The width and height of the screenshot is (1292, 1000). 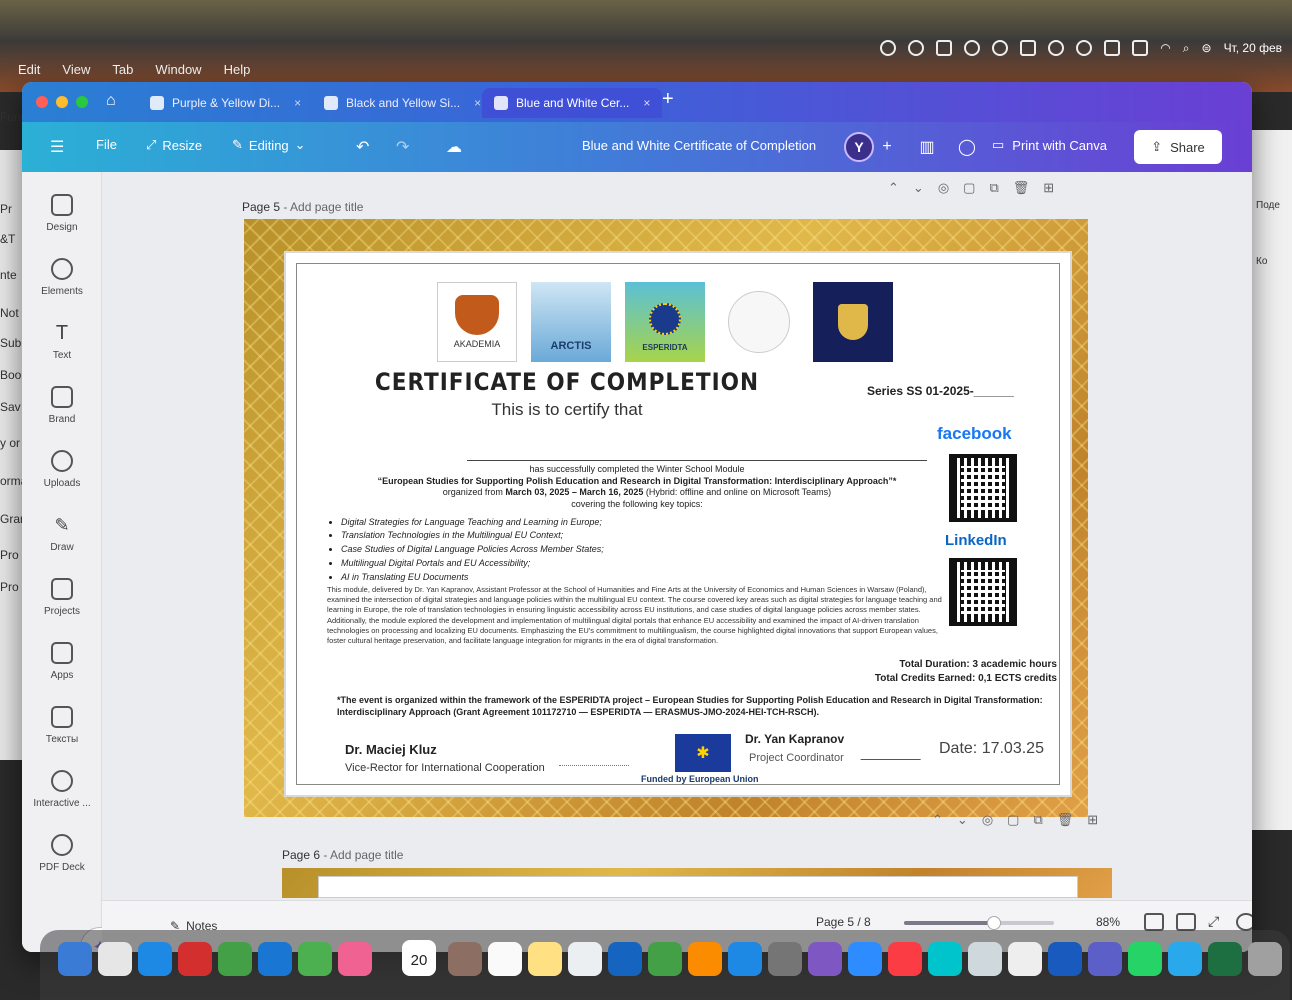 I want to click on user-avatar: Y, so click(x=859, y=147).